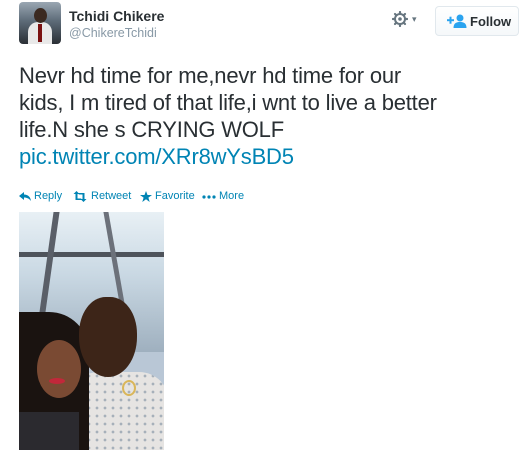  Describe the element at coordinates (40, 15) in the screenshot. I see `avatar-head` at that location.